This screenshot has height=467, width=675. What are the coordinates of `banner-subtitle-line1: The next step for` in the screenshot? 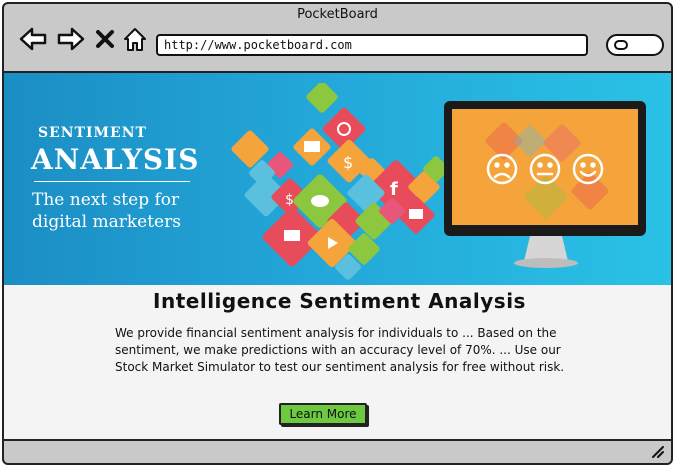 It's located at (106, 200).